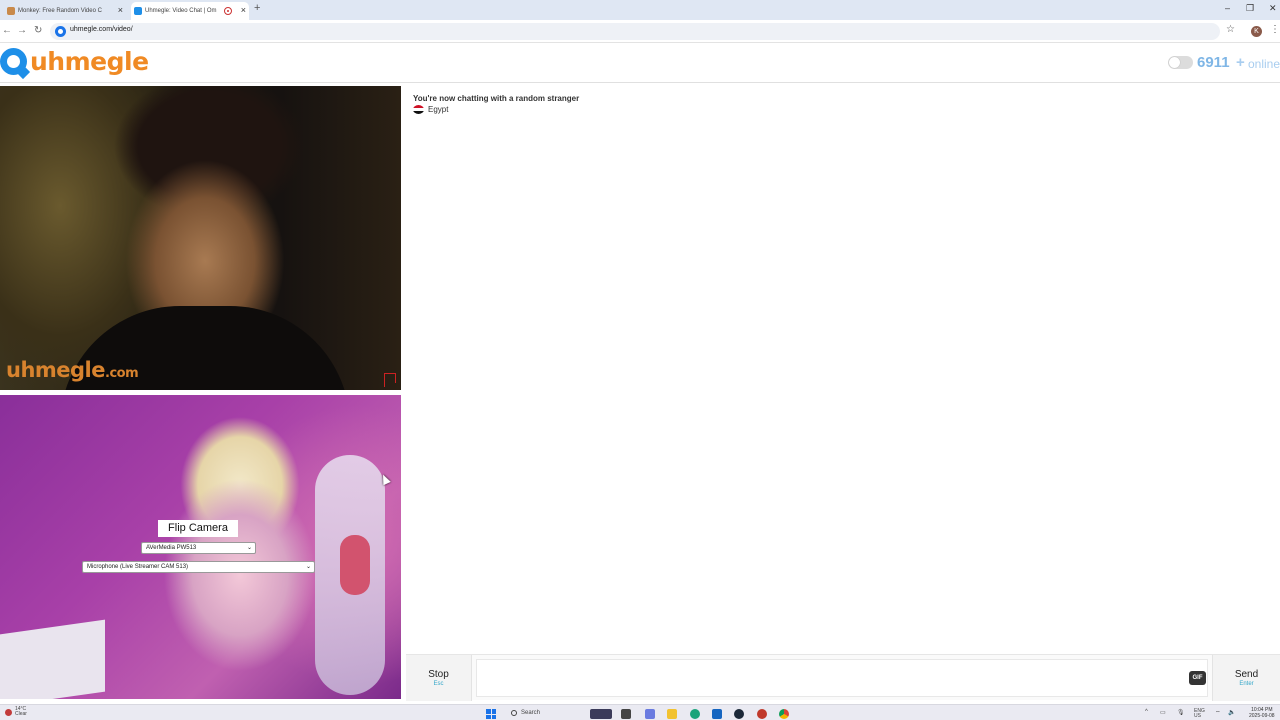  What do you see at coordinates (672, 714) in the screenshot?
I see `file-explorer-icon` at bounding box center [672, 714].